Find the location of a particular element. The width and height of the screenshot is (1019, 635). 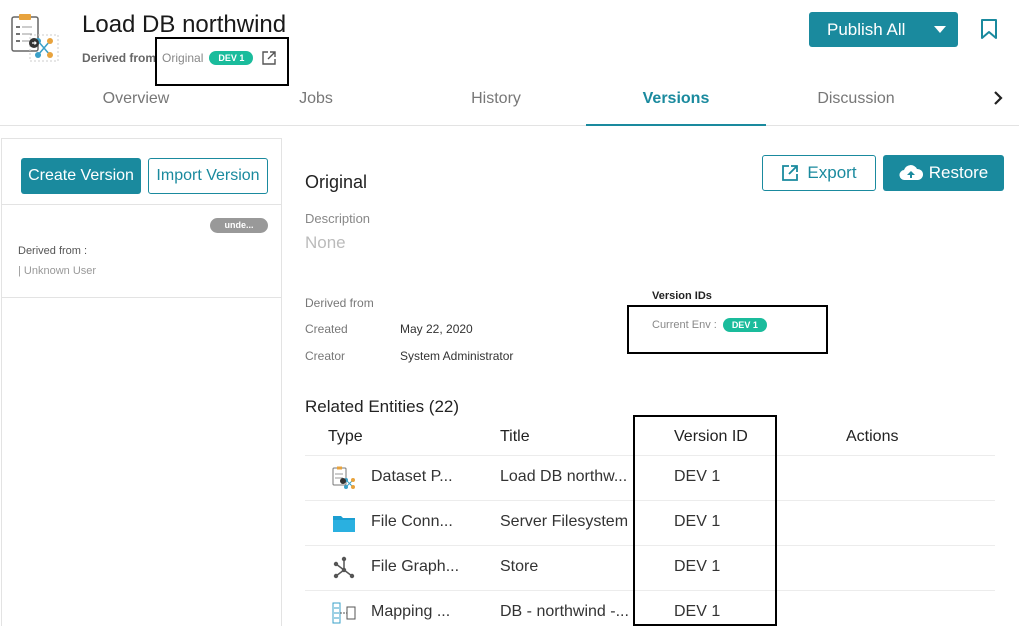

column-header-type: Type is located at coordinates (345, 436).